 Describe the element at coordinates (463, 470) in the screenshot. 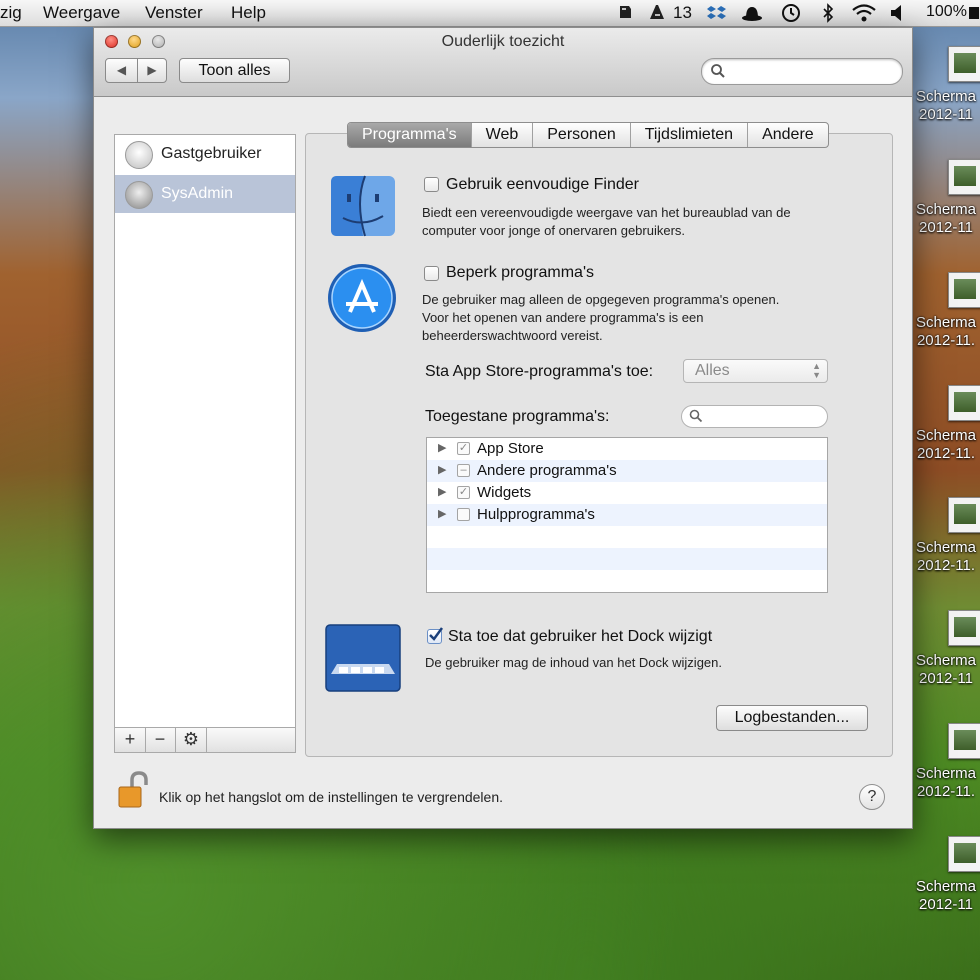

I see `list-item-checkbox: –` at that location.